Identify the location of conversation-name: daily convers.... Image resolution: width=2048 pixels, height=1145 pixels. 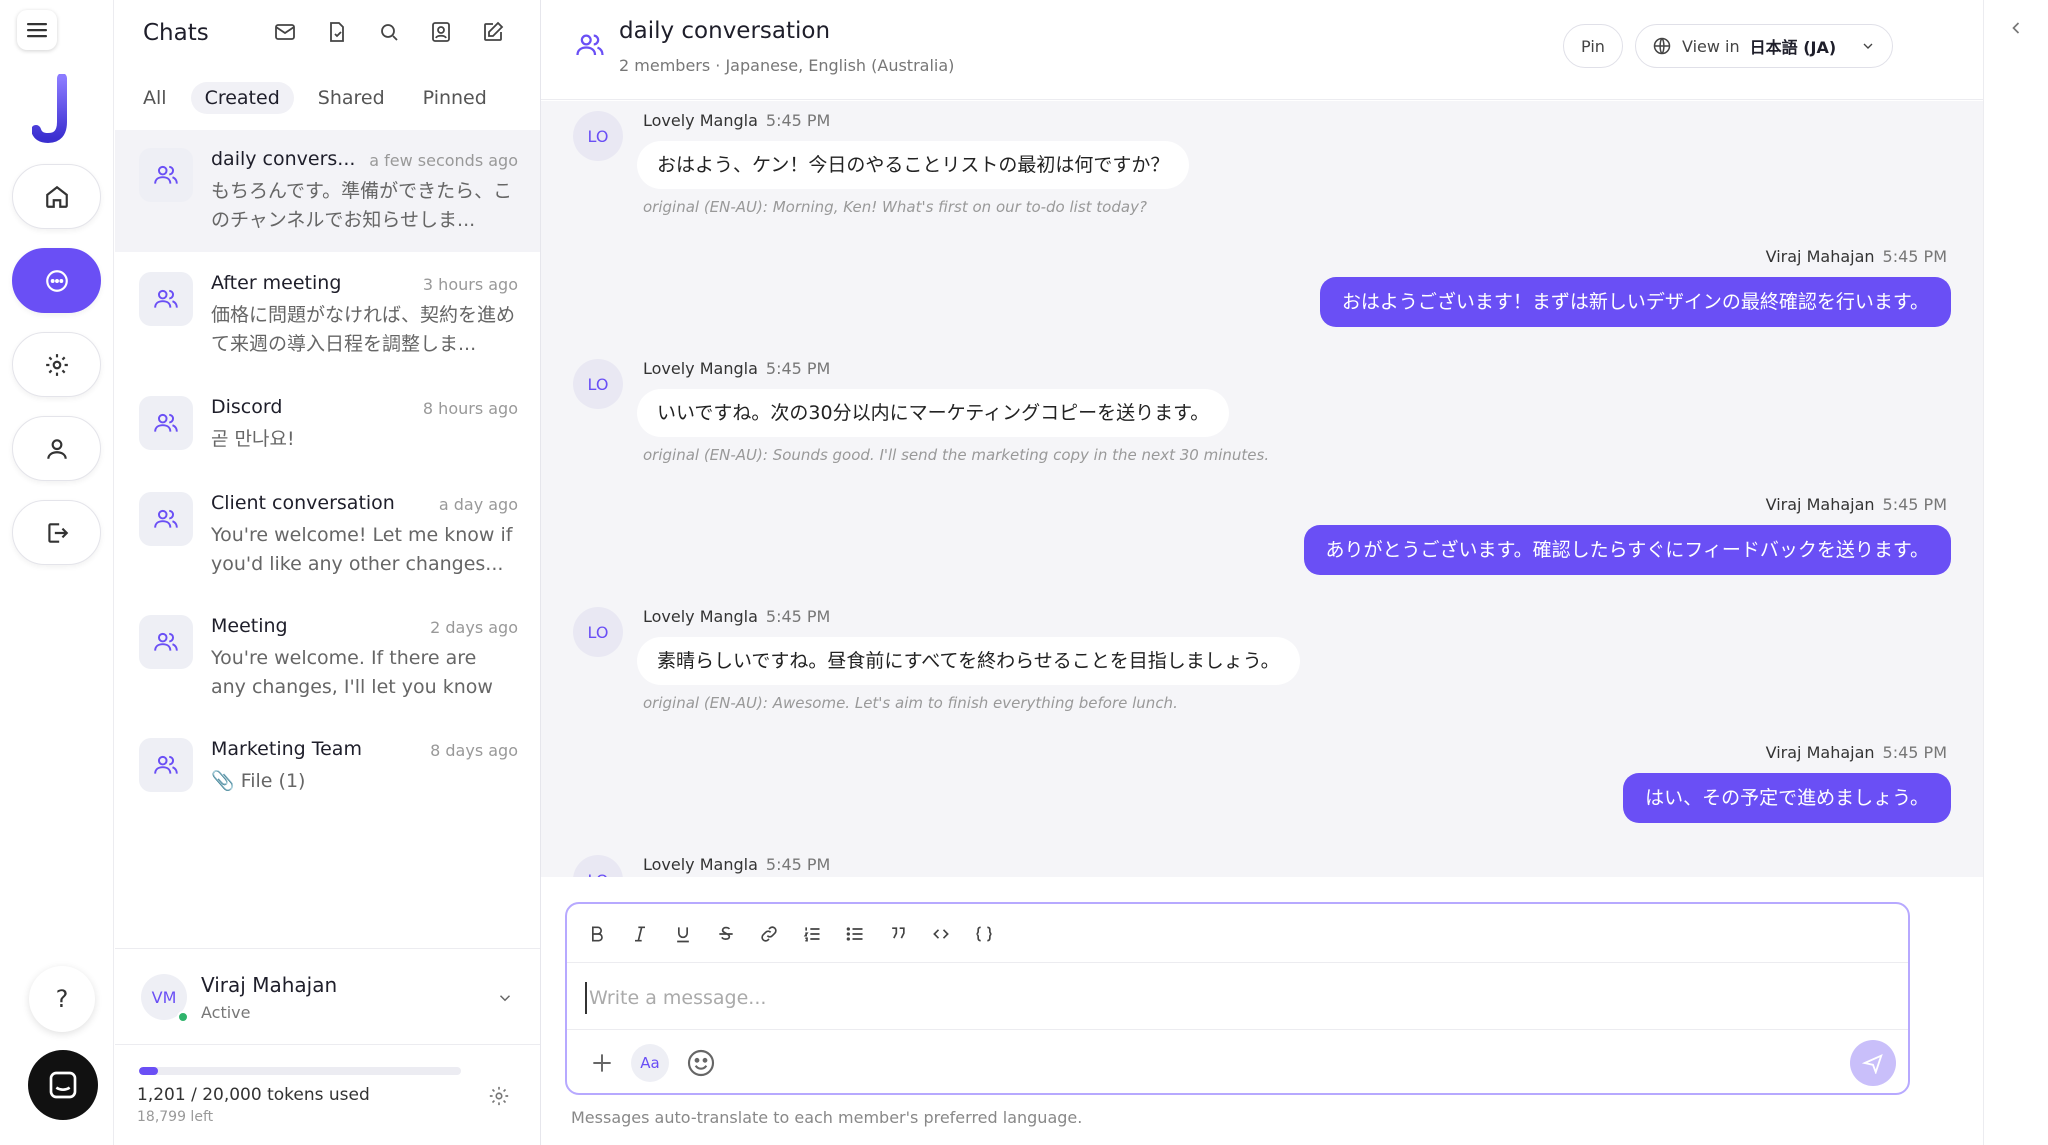
(283, 159).